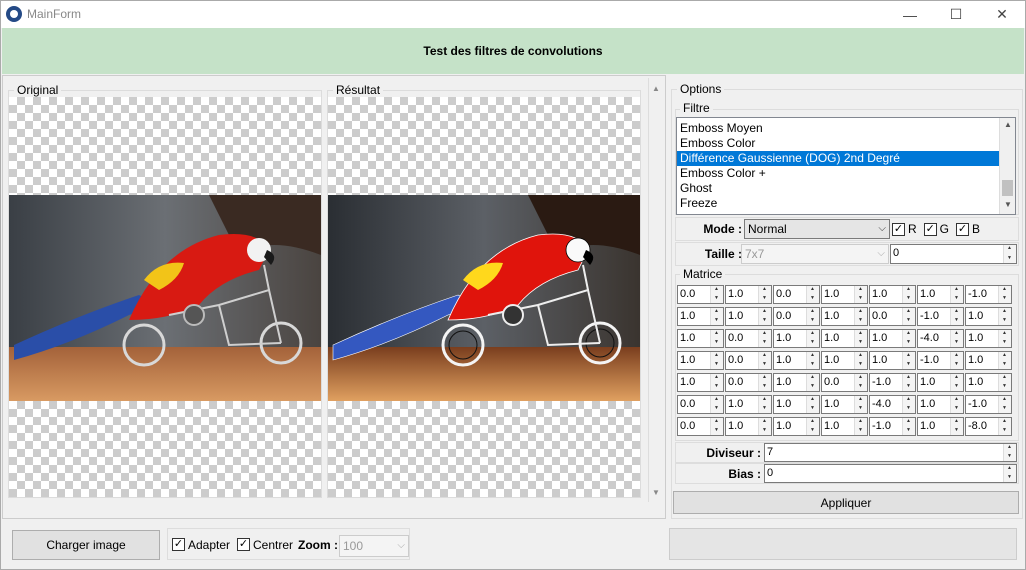 This screenshot has height=570, width=1026. I want to click on channel-checkbox-r: ✓, so click(898, 229).